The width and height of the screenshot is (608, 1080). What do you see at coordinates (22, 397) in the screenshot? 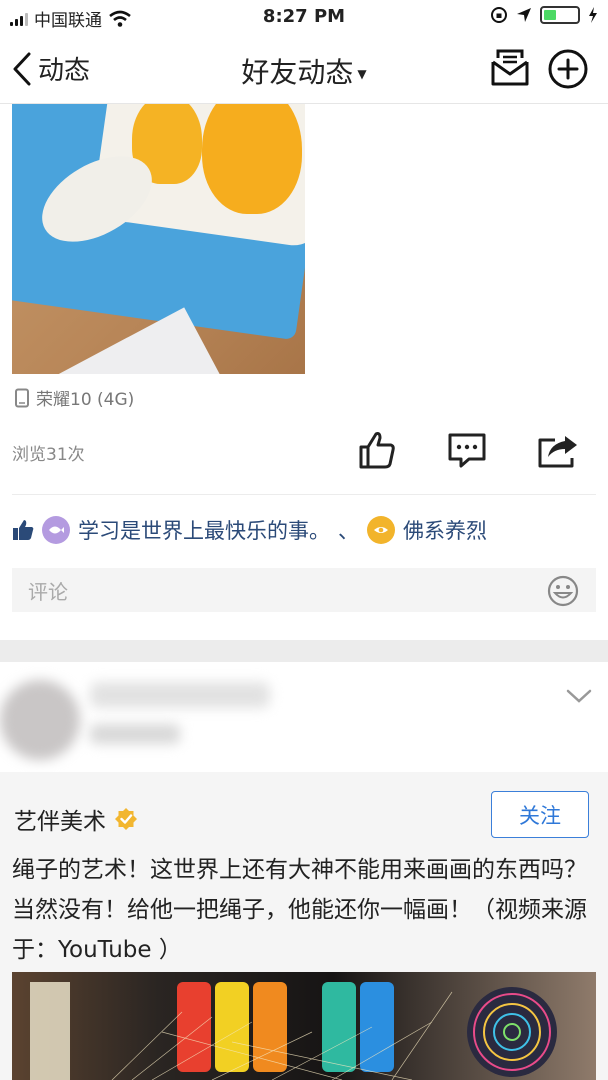
I see `phone-icon` at bounding box center [22, 397].